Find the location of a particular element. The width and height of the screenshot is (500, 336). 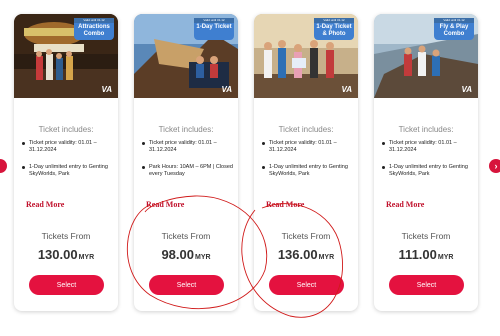

ribbon-badge: Valid until 31.12 1-Day Ticket & Photo is located at coordinates (334, 29).